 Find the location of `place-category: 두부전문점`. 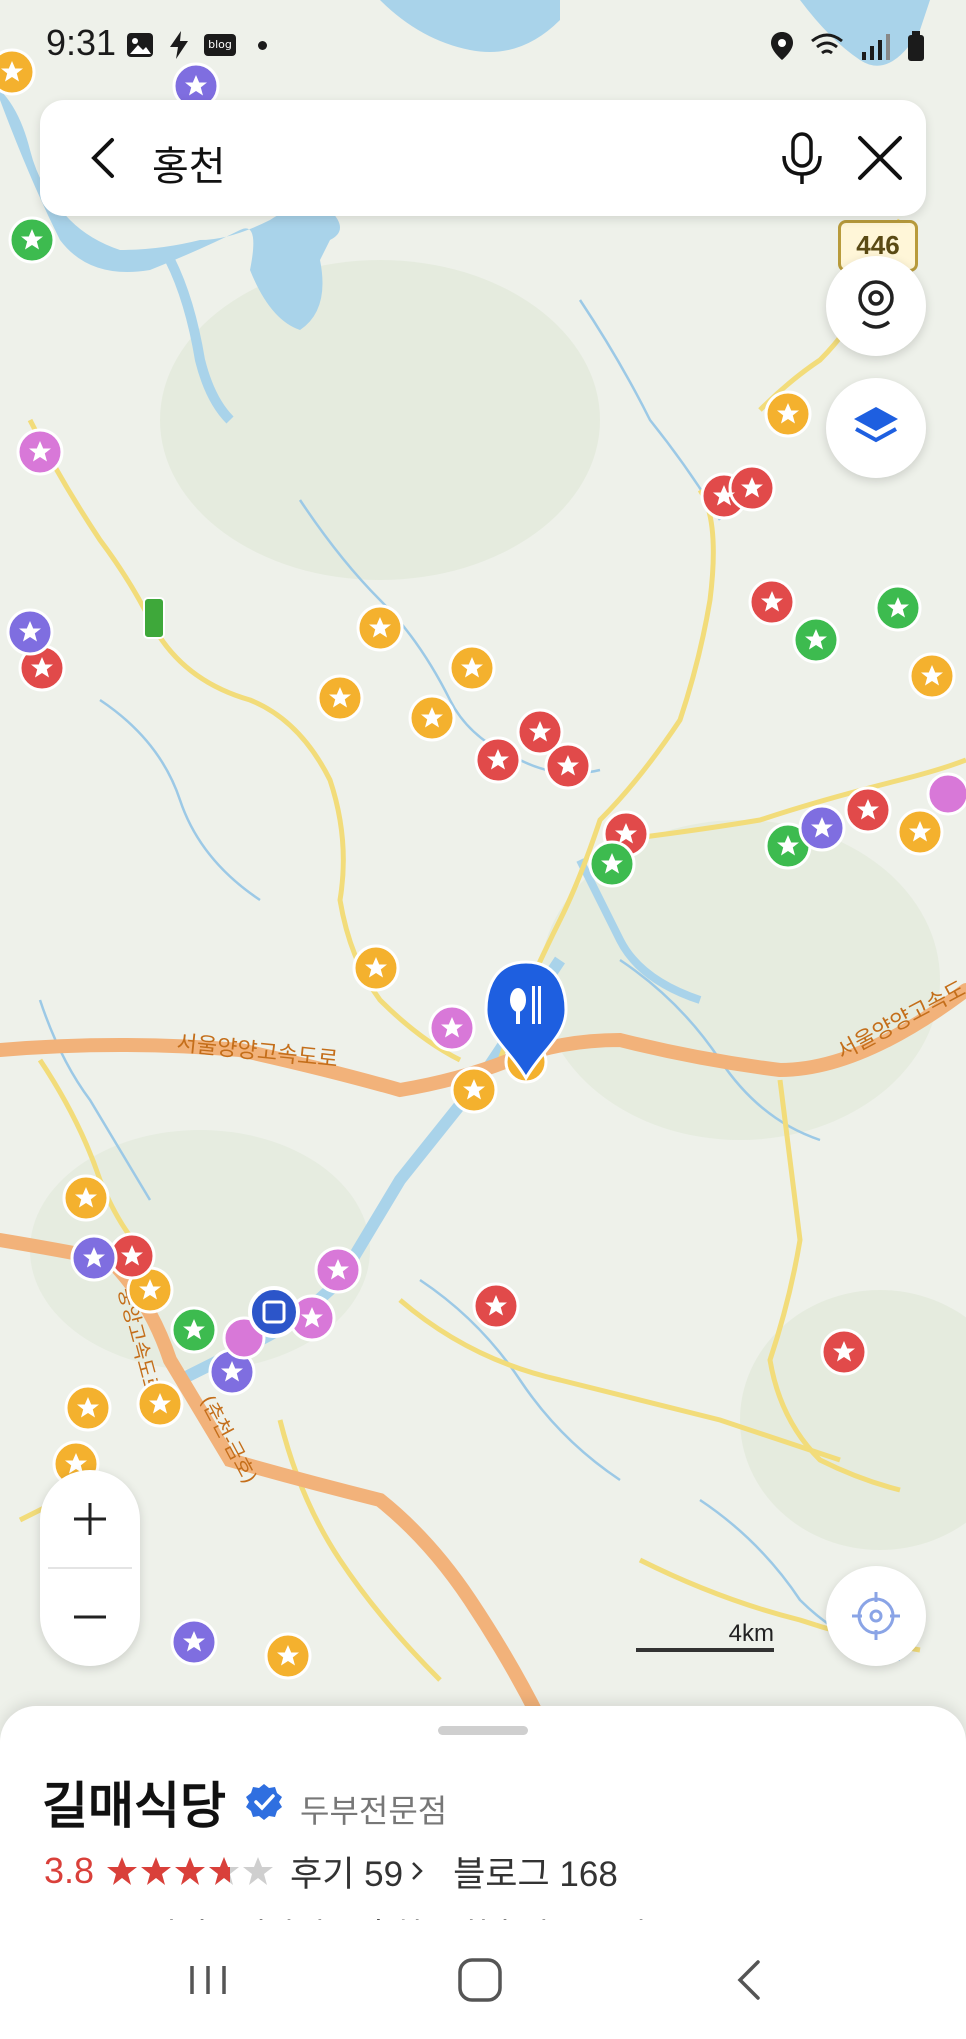

place-category: 두부전문점 is located at coordinates (374, 1811).